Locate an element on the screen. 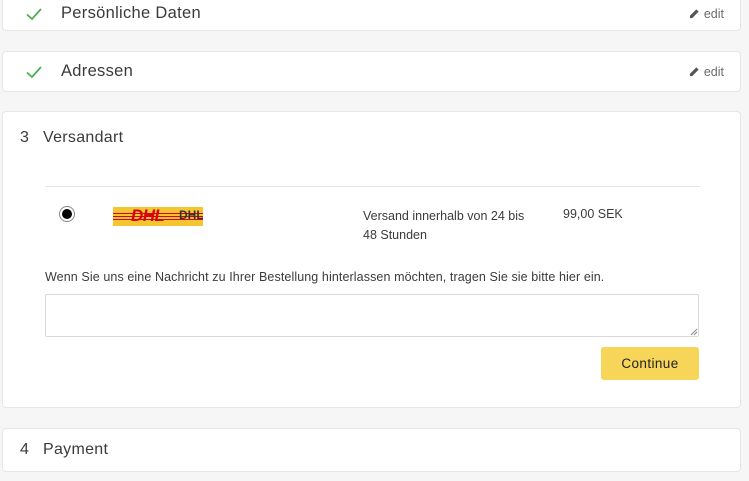 This screenshot has width=749, height=481. step-personal-data-title: Persönliche Daten is located at coordinates (131, 13).